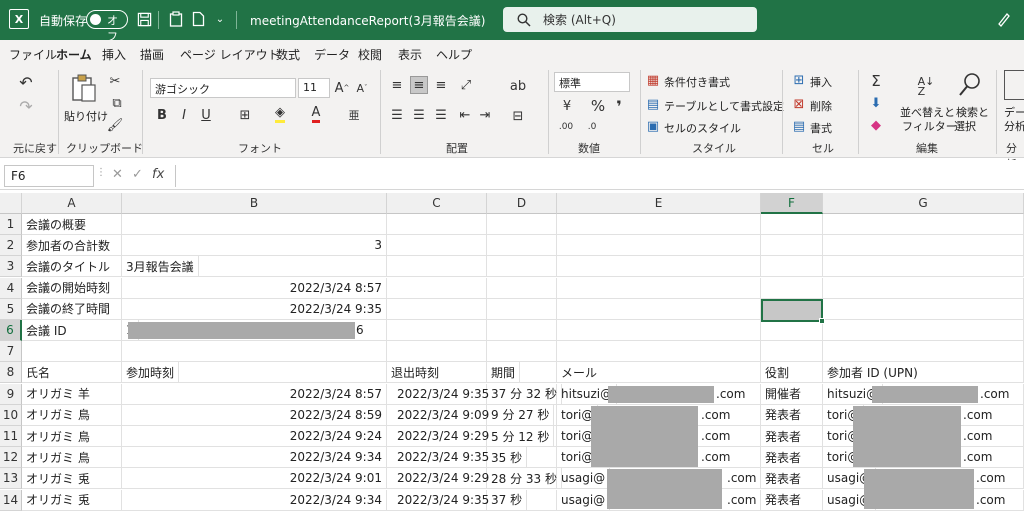 This screenshot has width=1024, height=526. What do you see at coordinates (11, 288) in the screenshot?
I see `row-header: 4` at bounding box center [11, 288].